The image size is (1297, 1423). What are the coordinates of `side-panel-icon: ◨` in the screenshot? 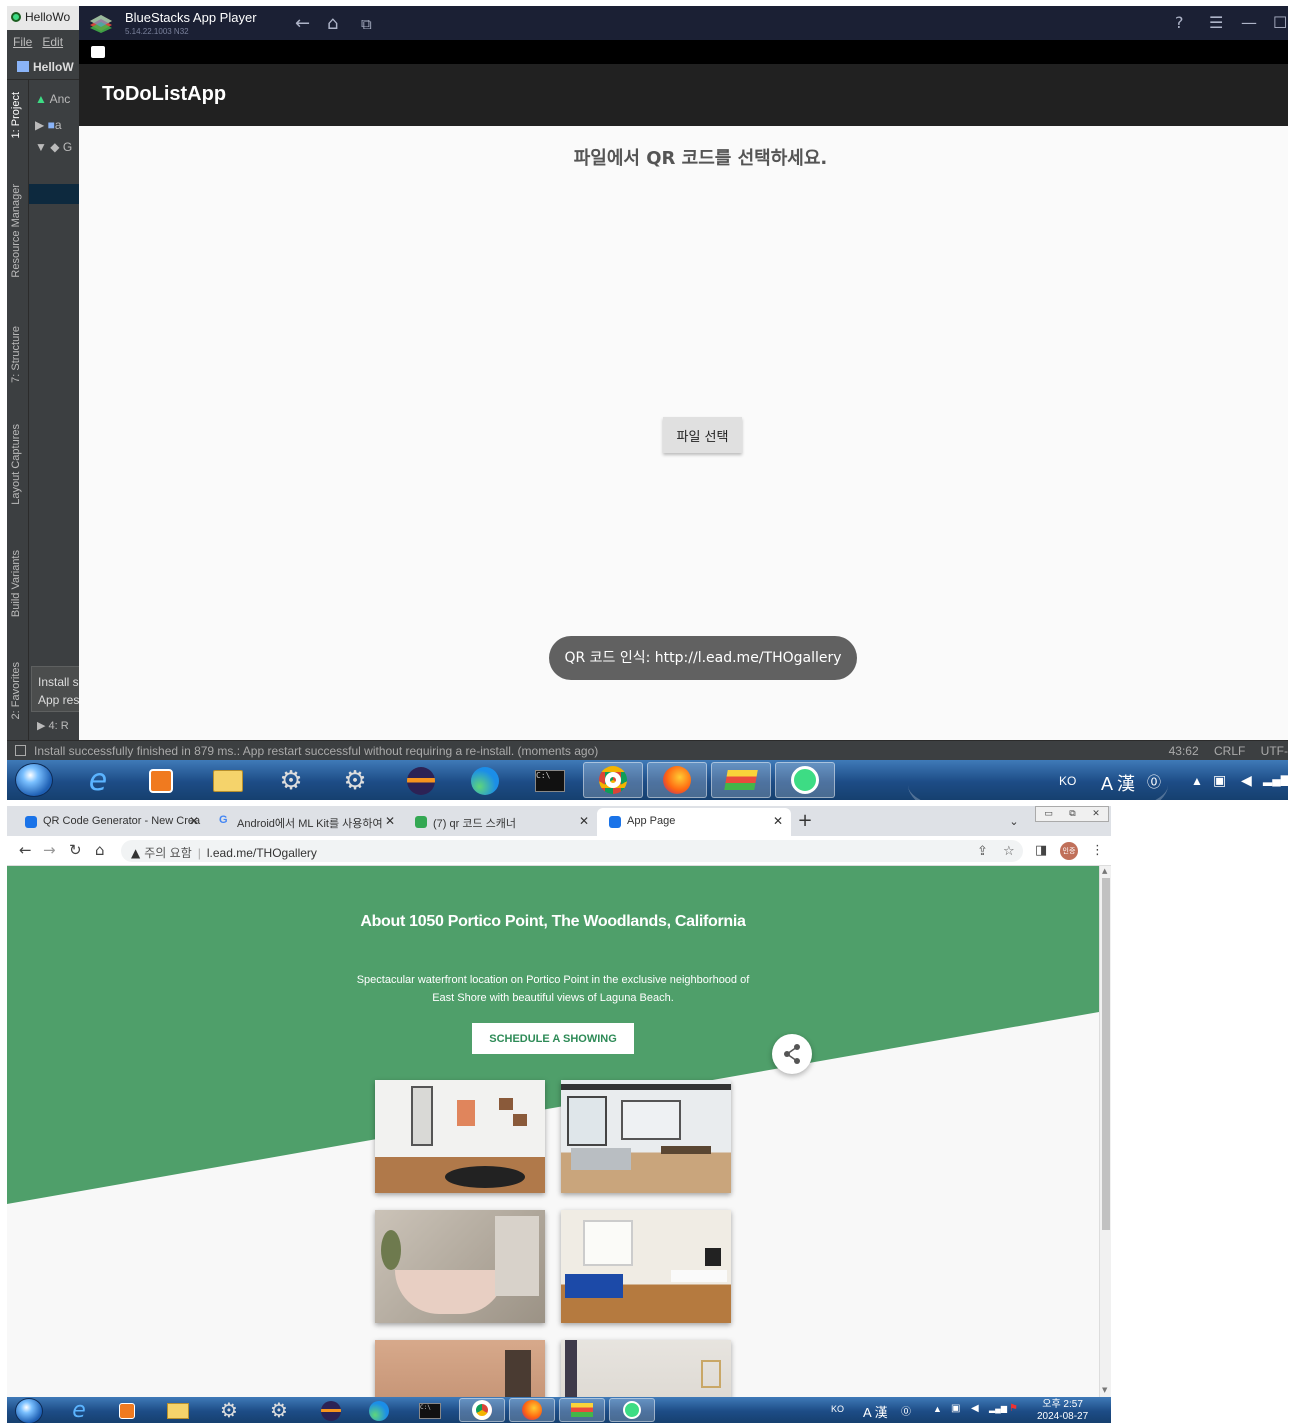 It's located at (1041, 850).